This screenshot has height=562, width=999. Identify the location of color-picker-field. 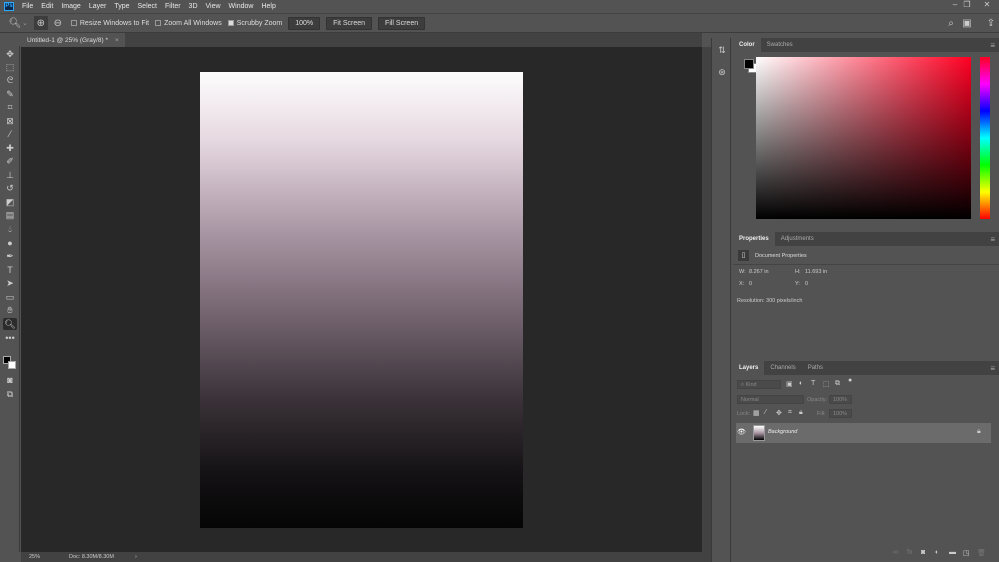
(863, 138).